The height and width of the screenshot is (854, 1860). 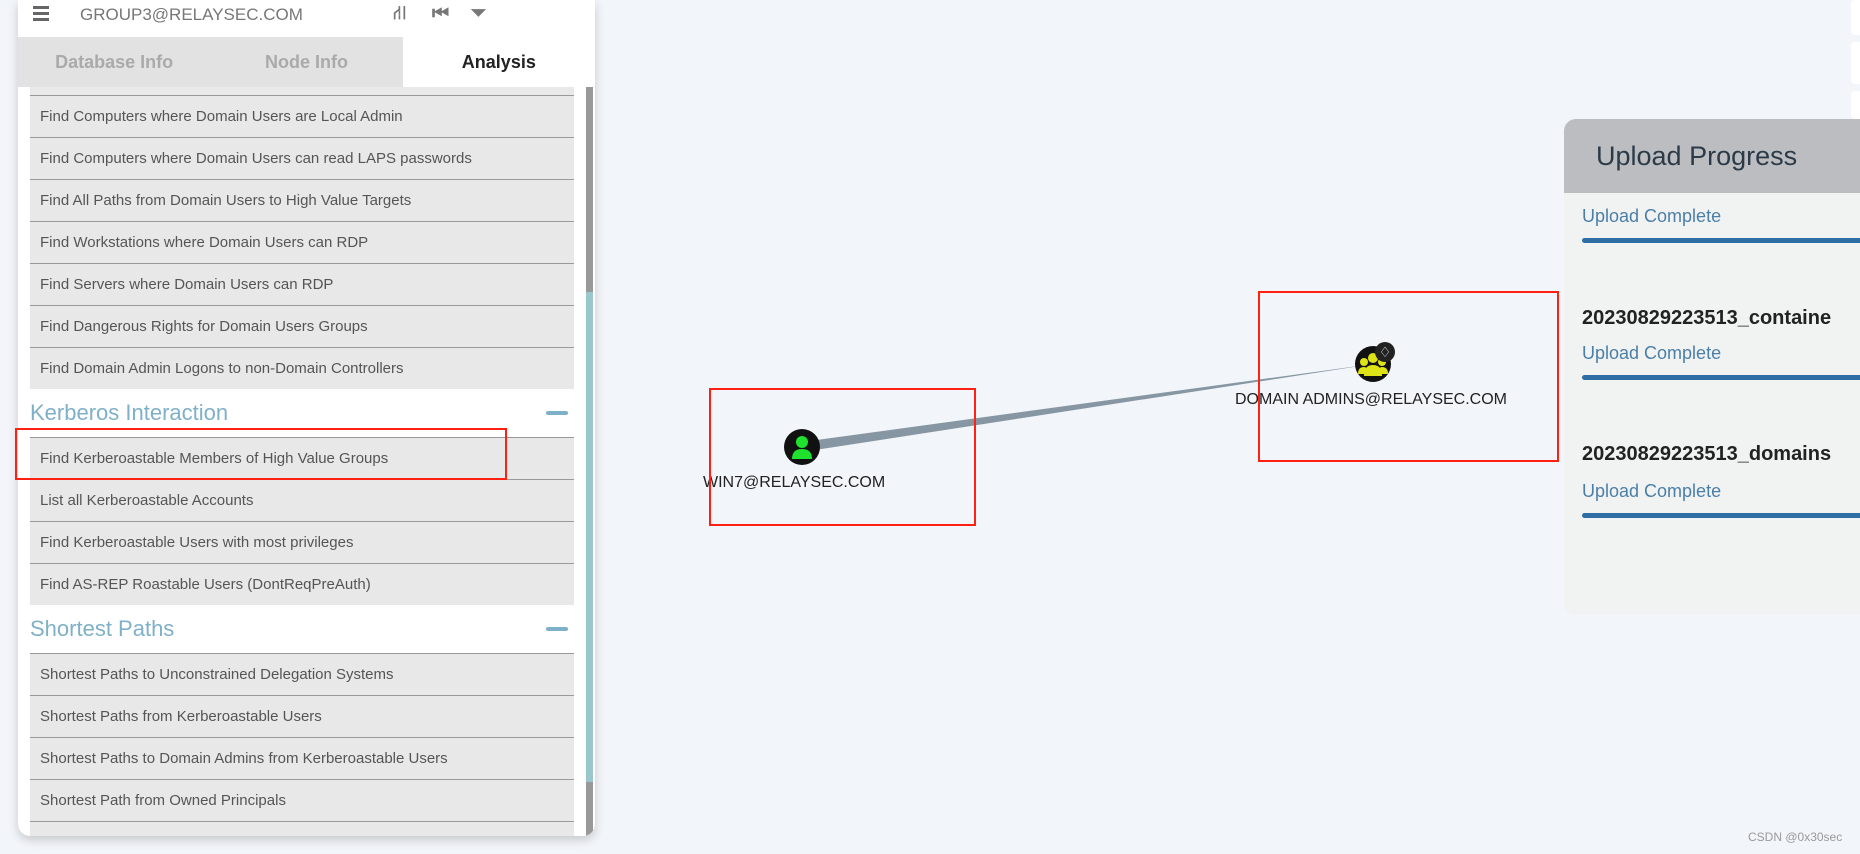 What do you see at coordinates (1707, 318) in the screenshot?
I see `upload-file-name: 20230829223513_containe` at bounding box center [1707, 318].